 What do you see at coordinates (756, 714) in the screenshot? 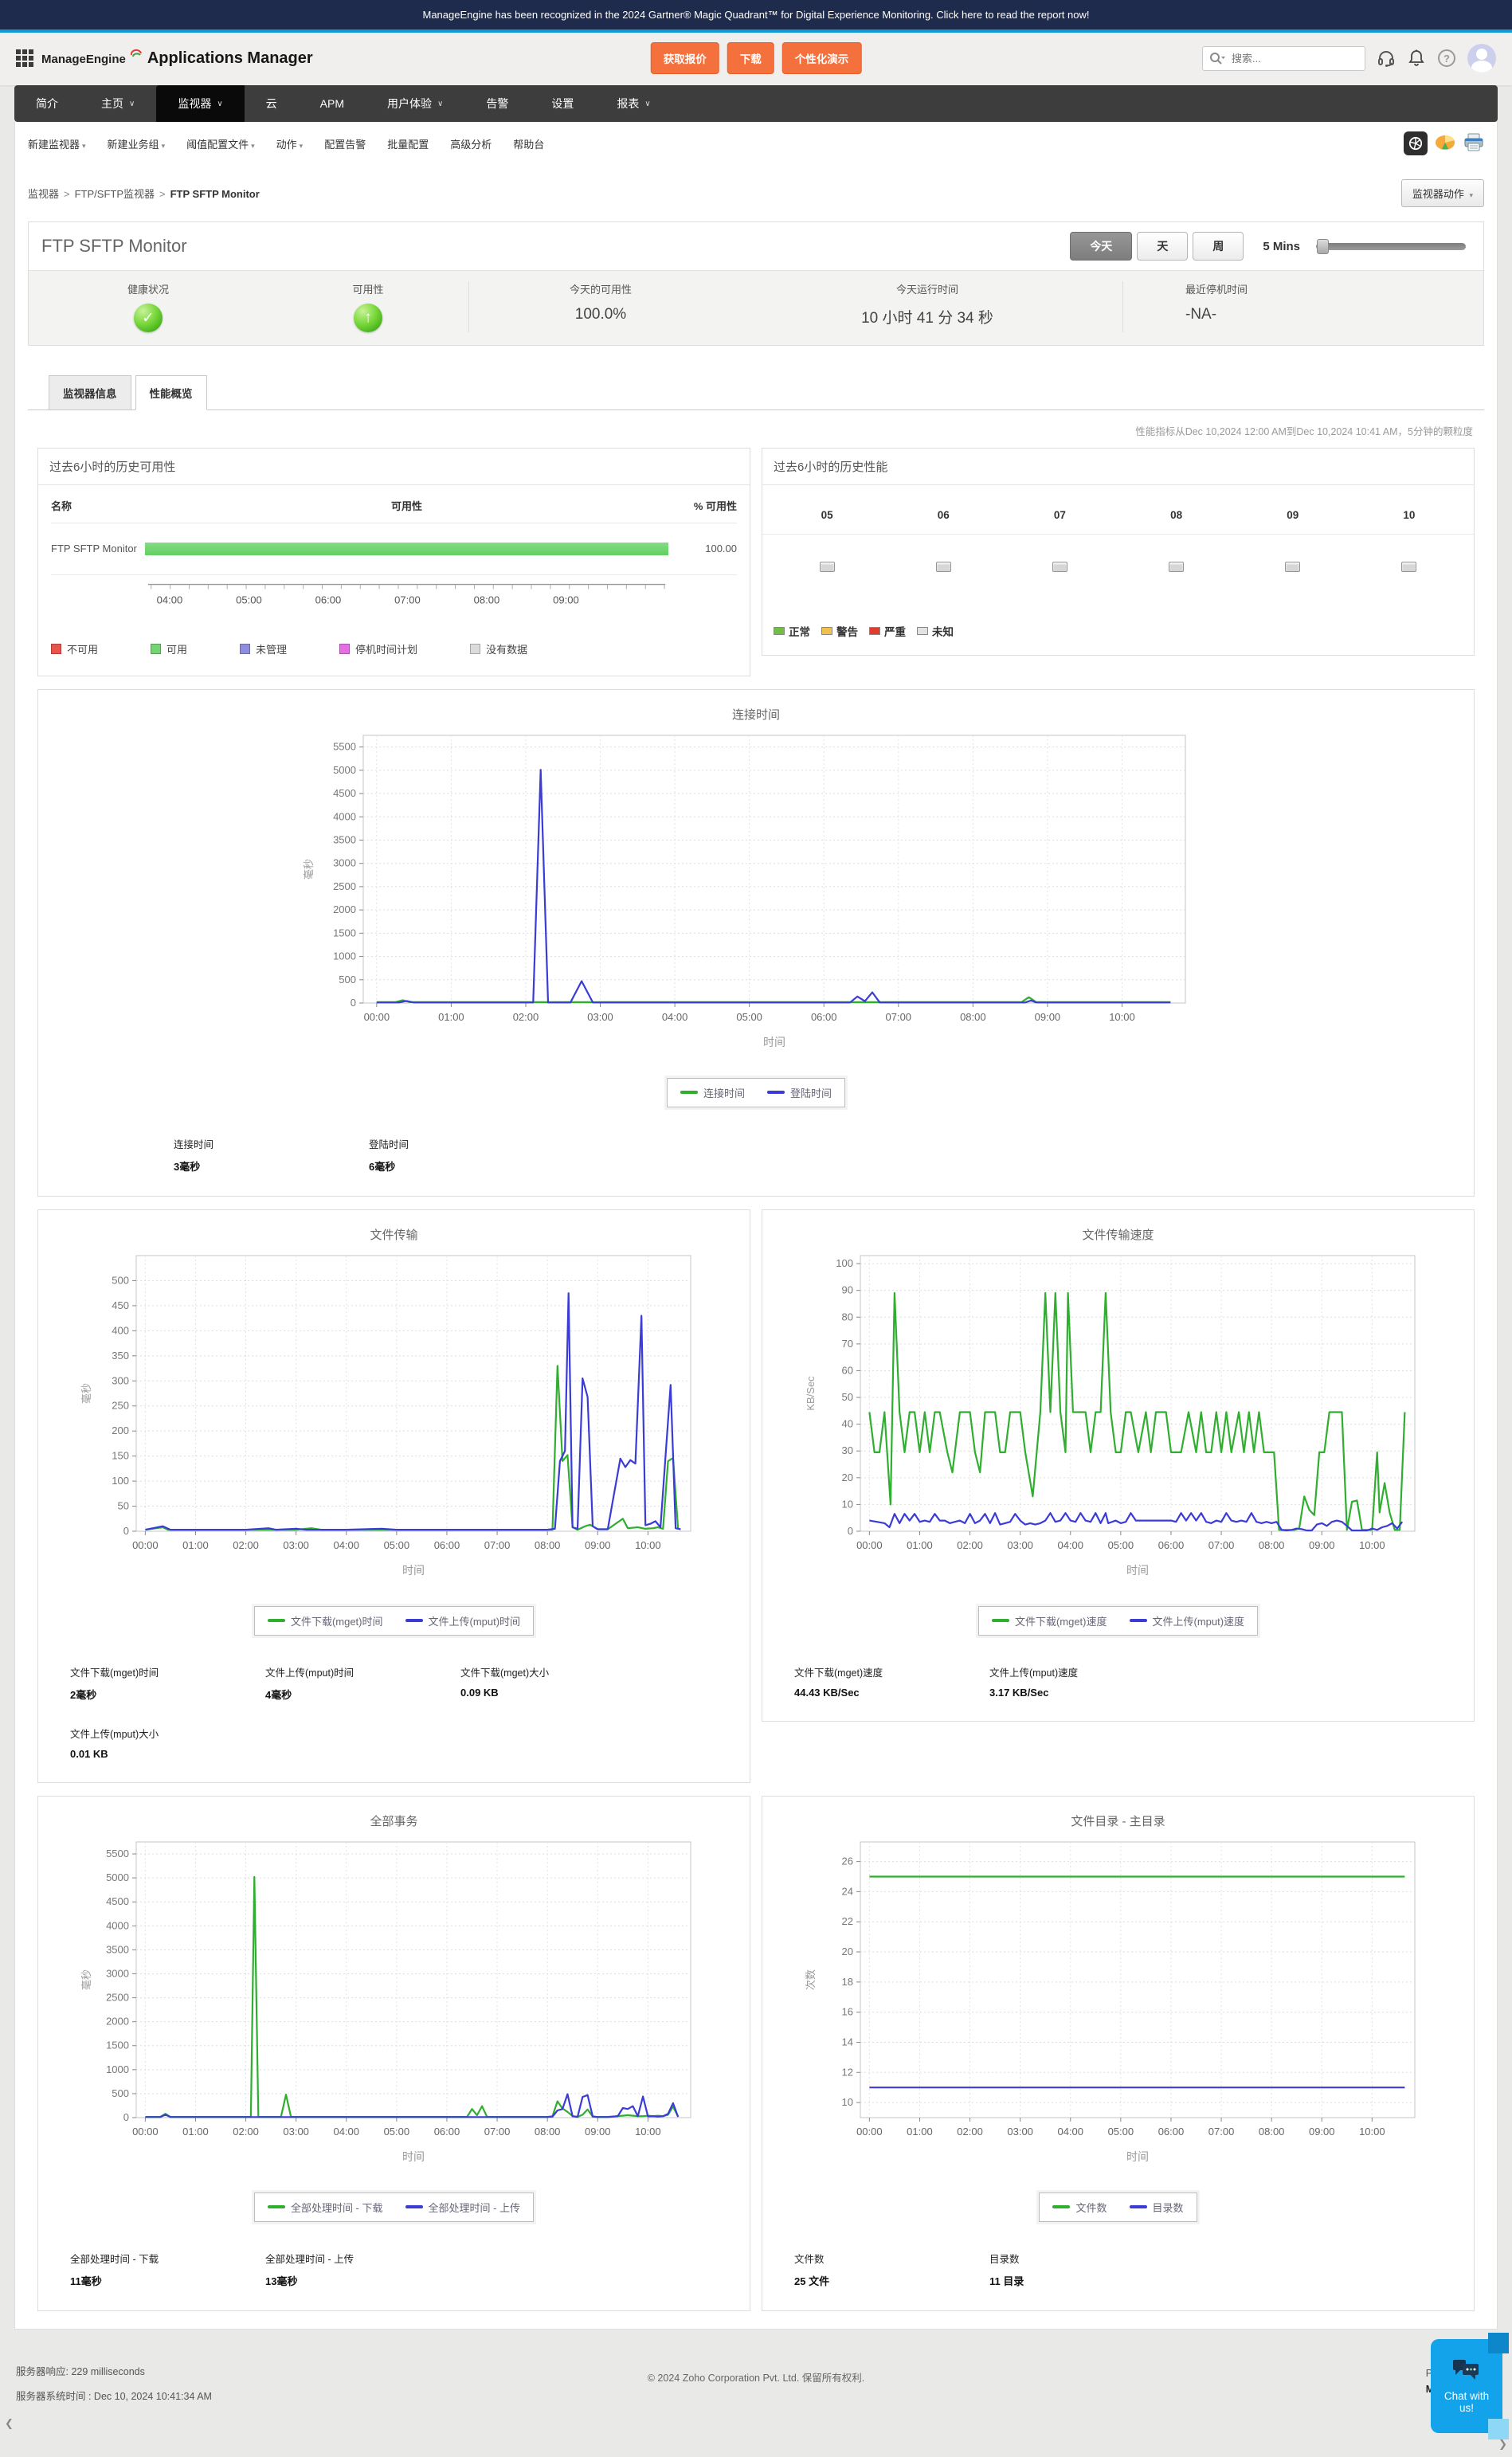
I see `connection-time-title: 连接时间` at bounding box center [756, 714].